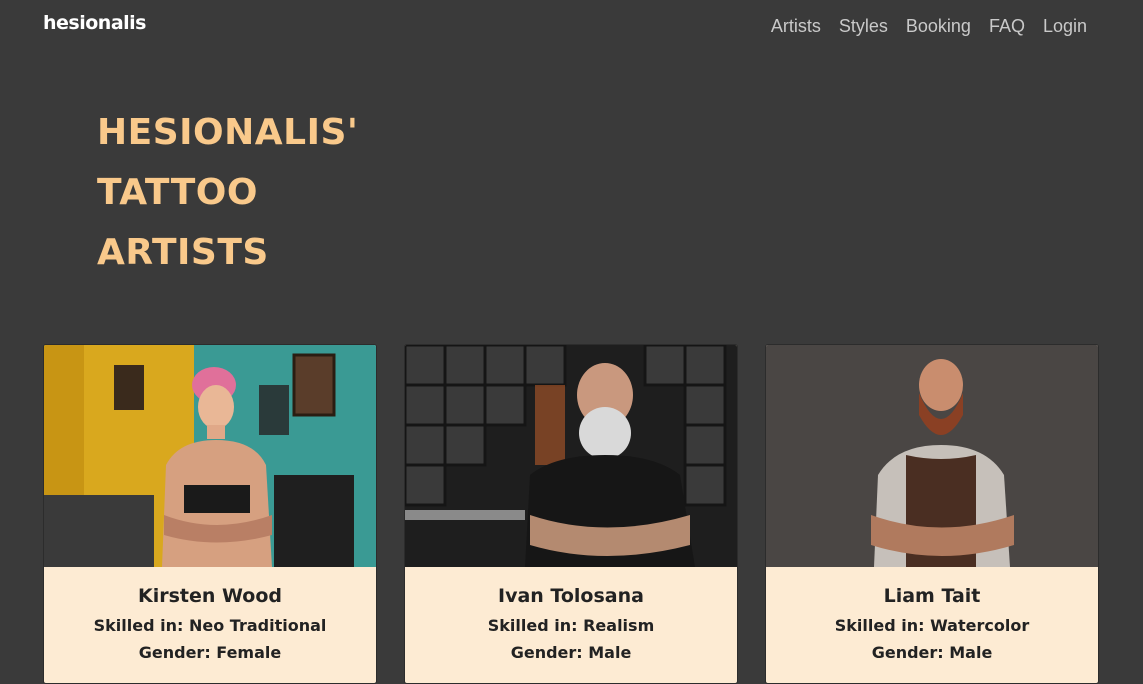  Describe the element at coordinates (571, 625) in the screenshot. I see `artist-skill: Skilled in: Realism` at that location.